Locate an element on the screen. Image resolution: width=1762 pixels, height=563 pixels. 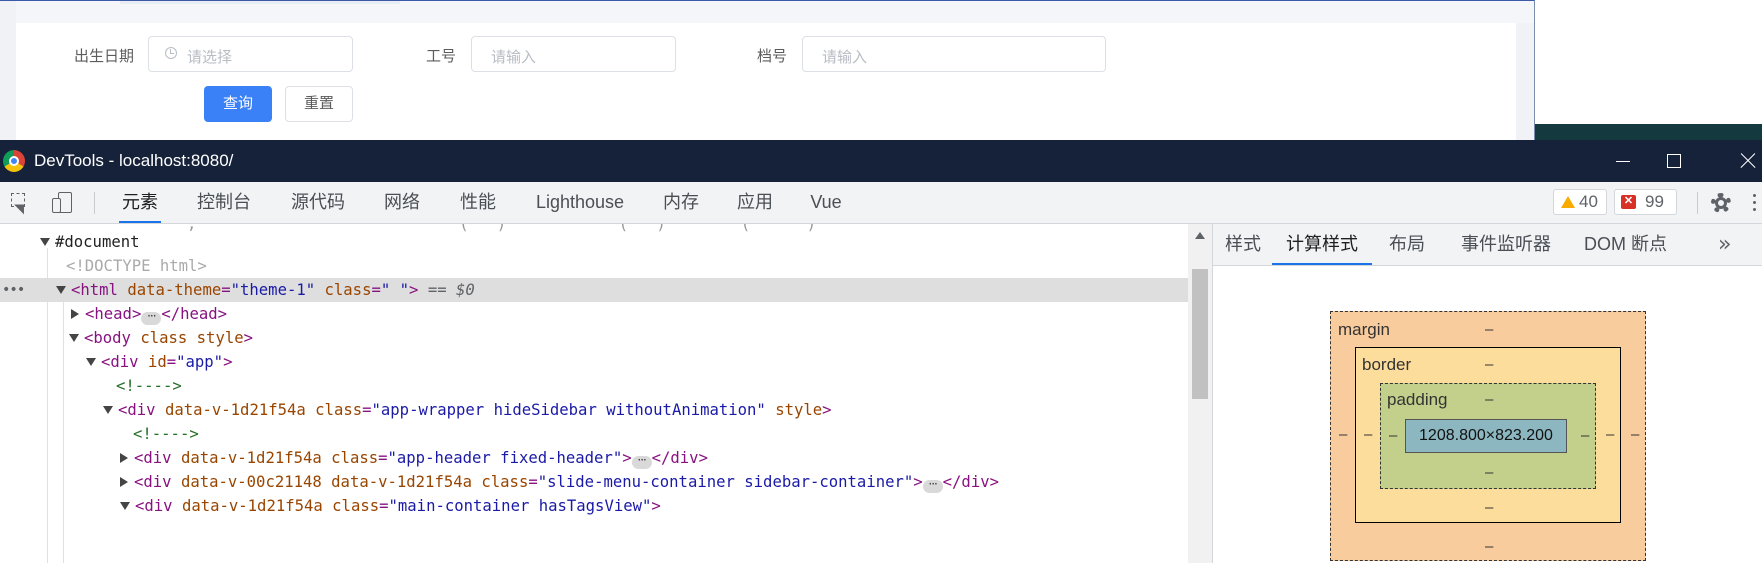
tab-layout: 布局 is located at coordinates (1407, 244).